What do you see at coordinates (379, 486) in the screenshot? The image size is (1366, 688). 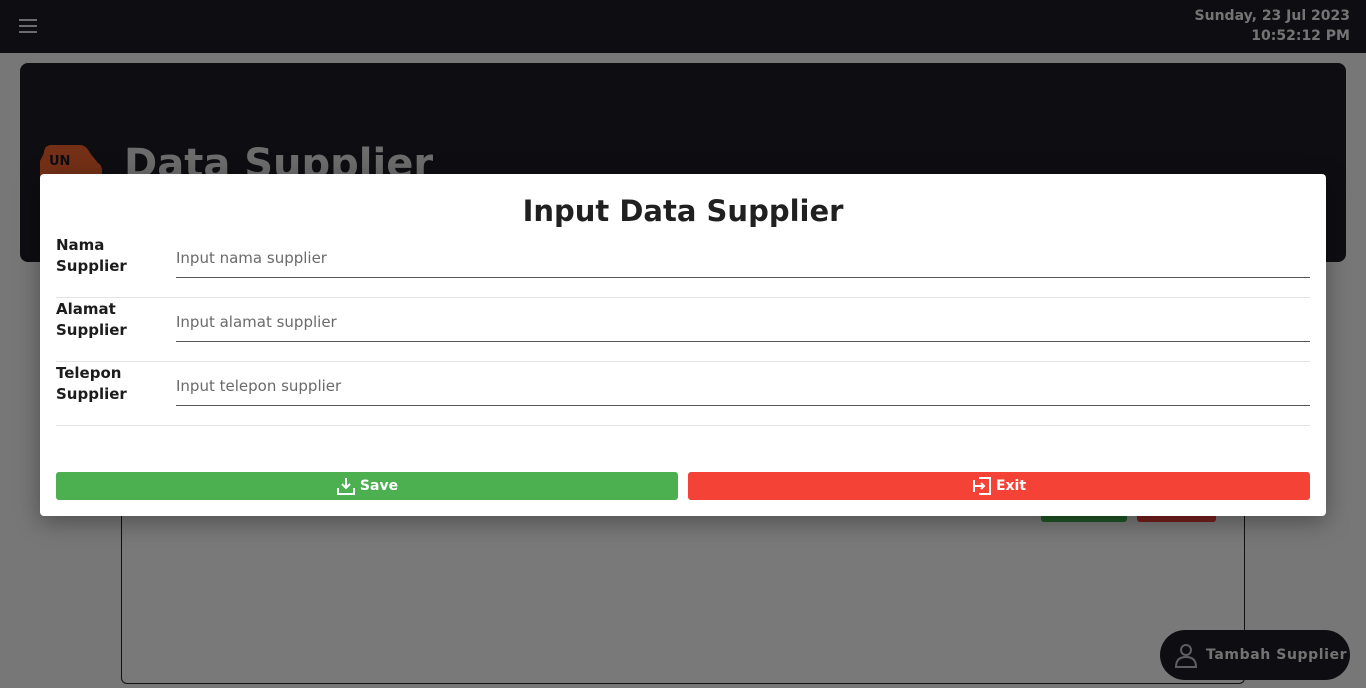 I see `save-label: Save` at bounding box center [379, 486].